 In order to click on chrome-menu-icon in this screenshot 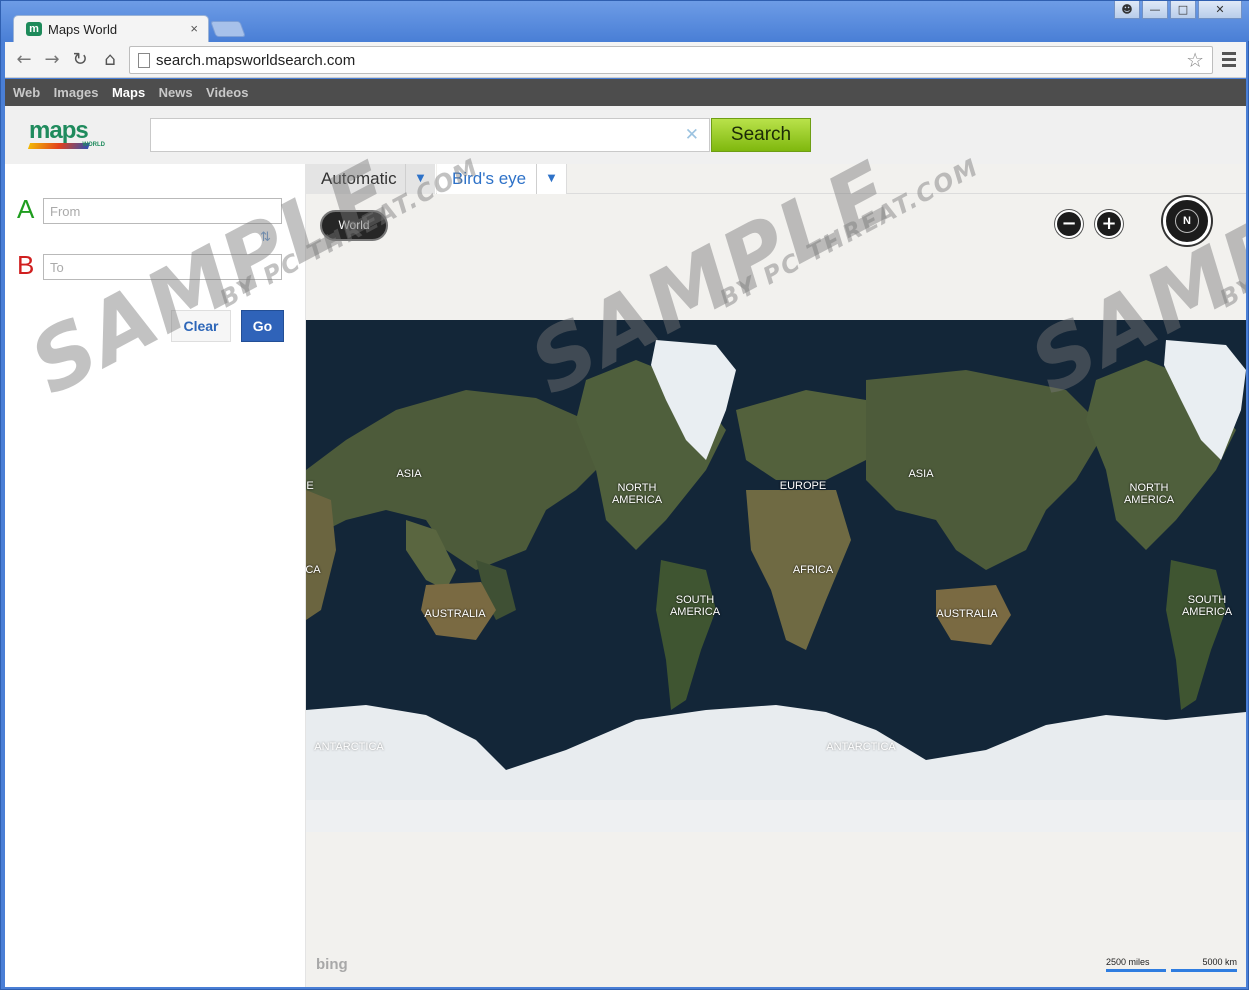, I will do `click(1229, 61)`.